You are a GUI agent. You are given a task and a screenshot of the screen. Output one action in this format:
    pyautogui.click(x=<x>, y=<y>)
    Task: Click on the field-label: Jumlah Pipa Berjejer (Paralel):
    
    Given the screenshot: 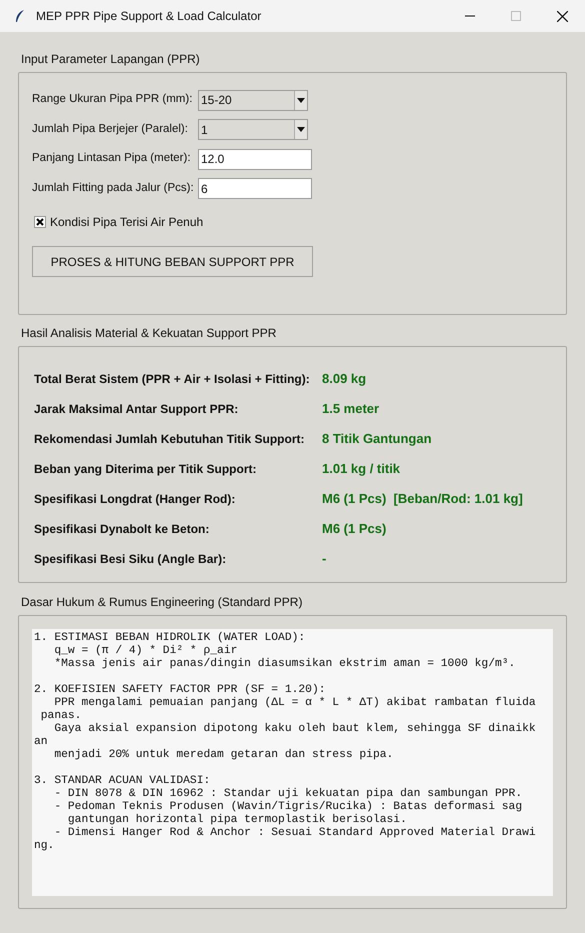 What is the action you would take?
    pyautogui.click(x=110, y=129)
    